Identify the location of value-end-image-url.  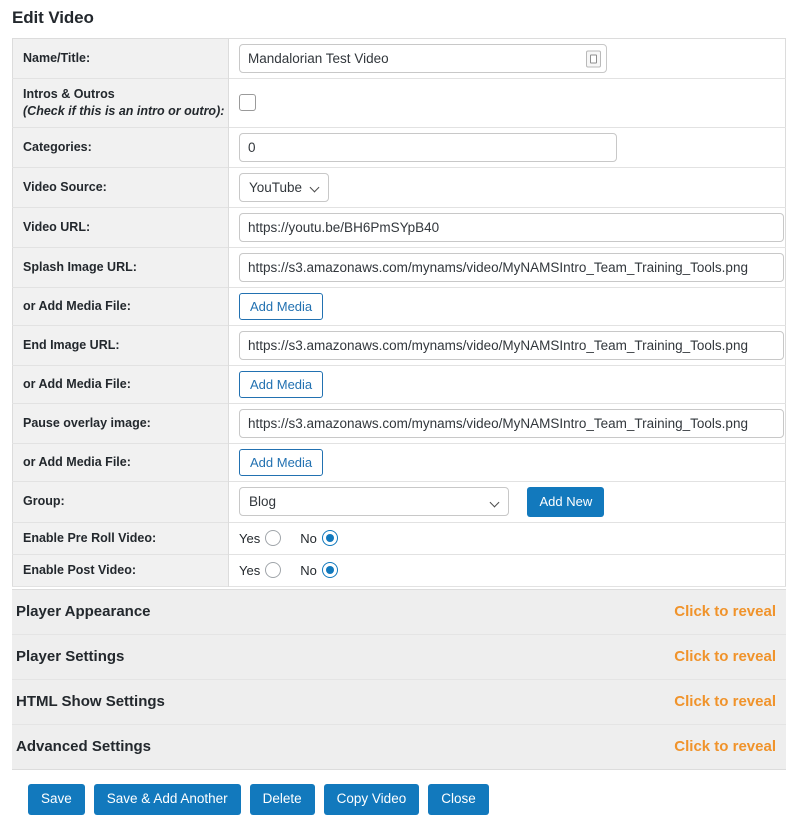
(507, 345).